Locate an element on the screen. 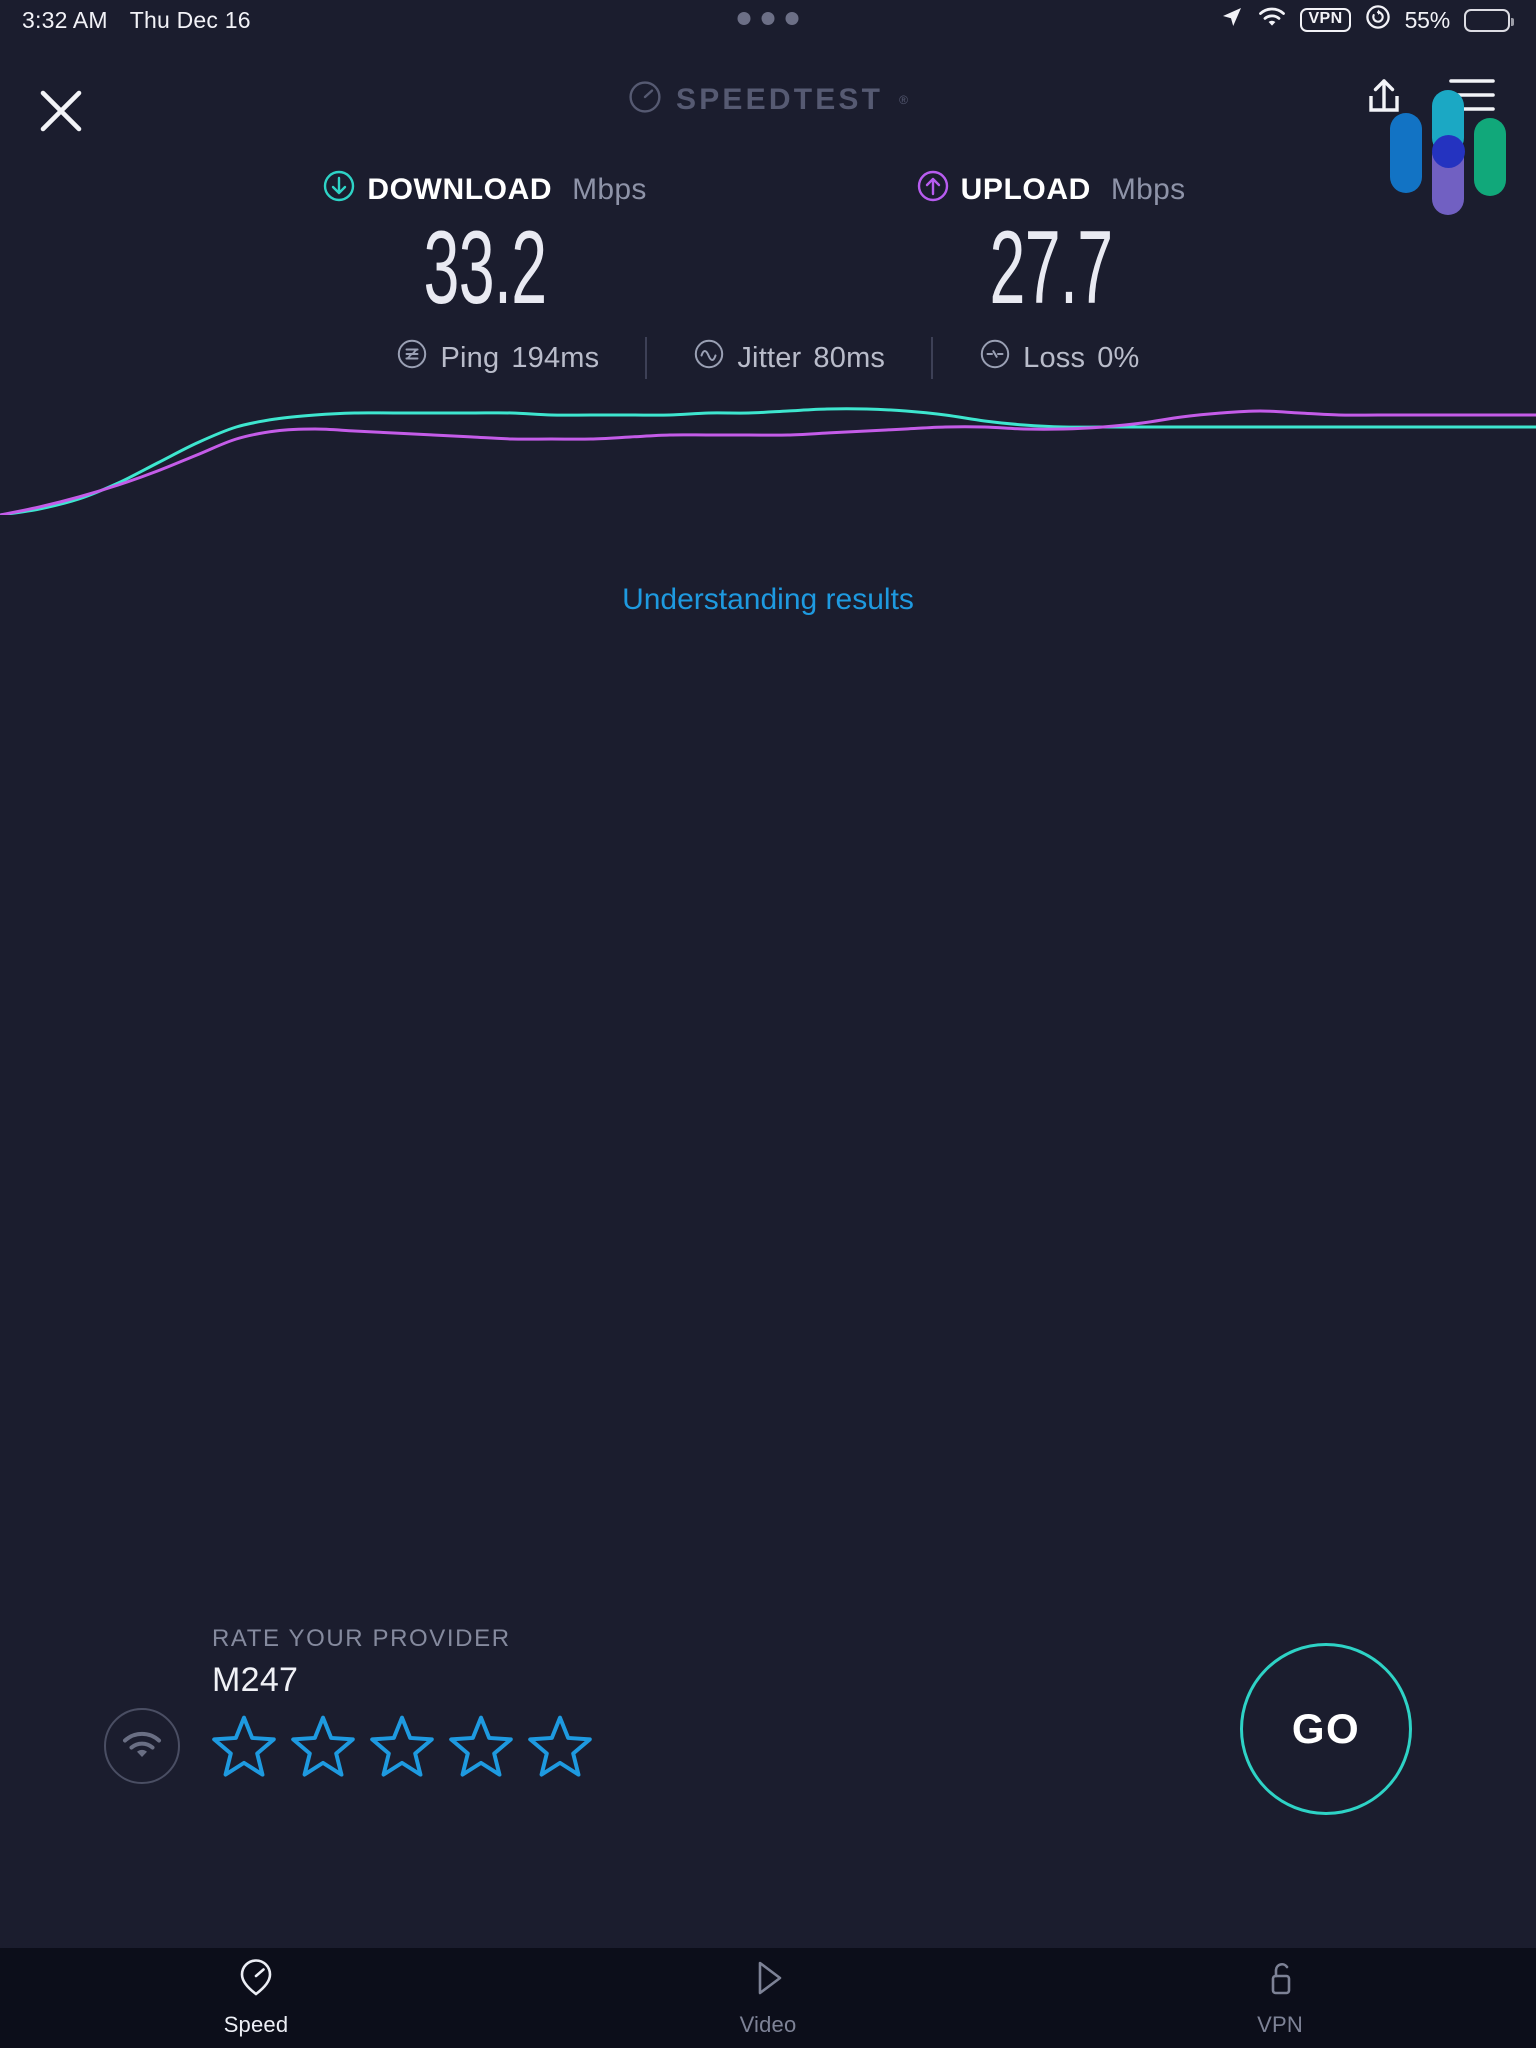  vpn-badge-icon: VPN is located at coordinates (1325, 20).